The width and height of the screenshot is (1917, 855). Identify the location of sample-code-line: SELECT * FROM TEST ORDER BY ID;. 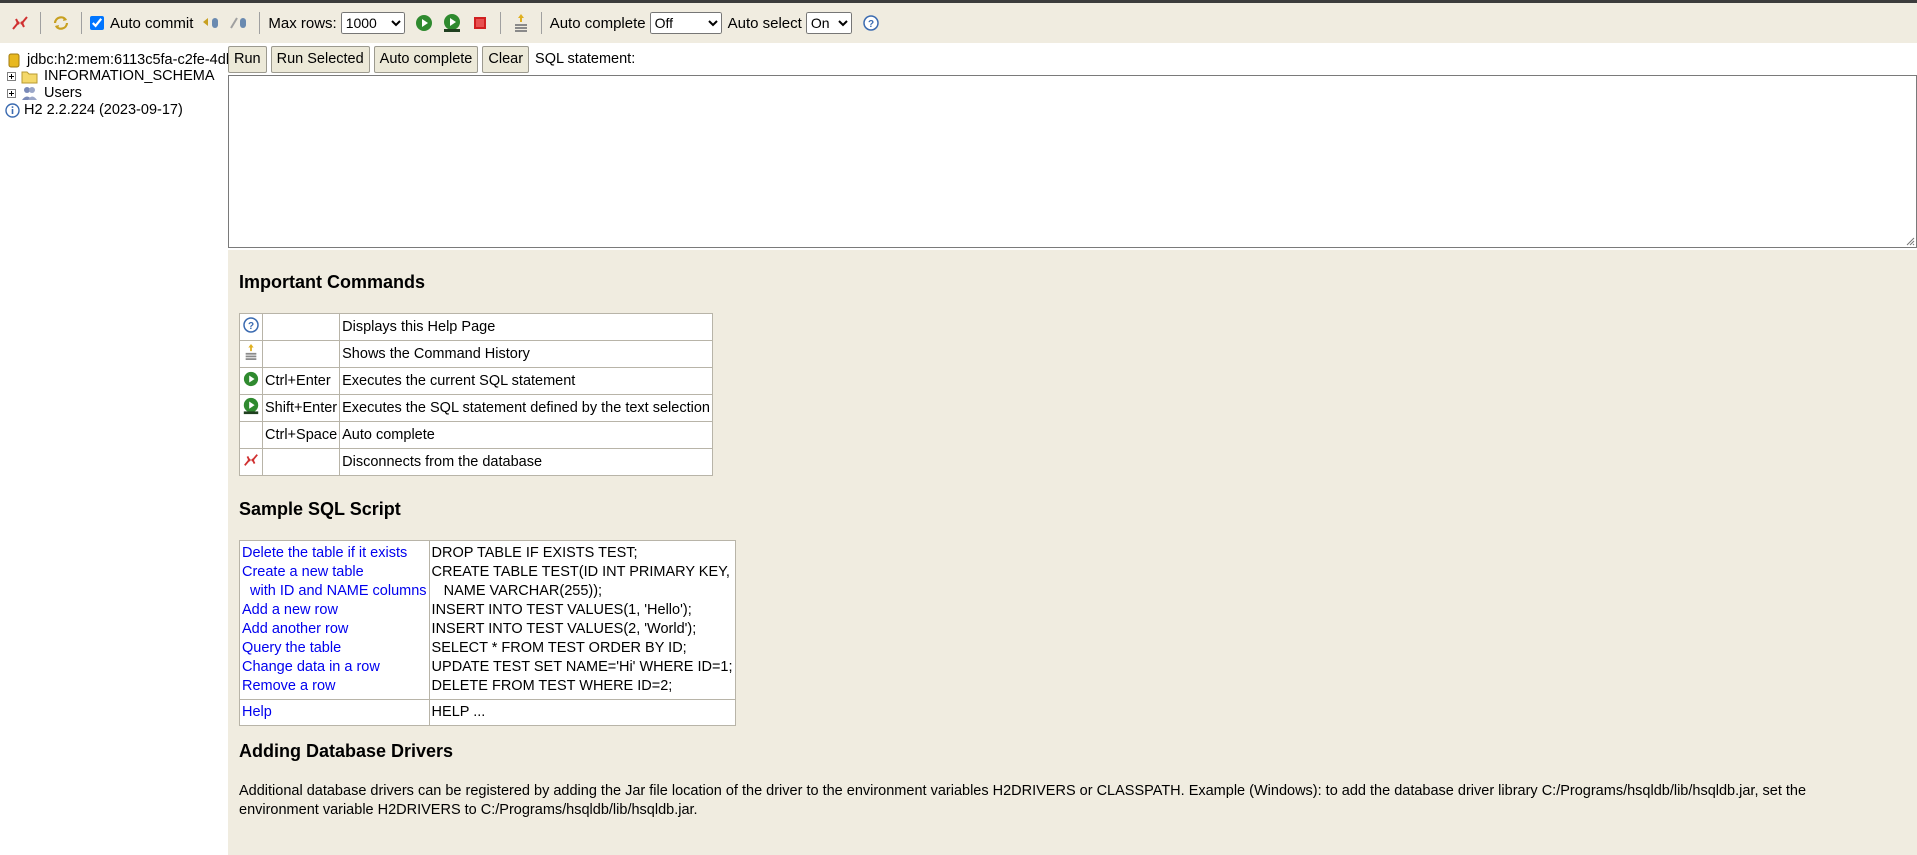
(559, 648).